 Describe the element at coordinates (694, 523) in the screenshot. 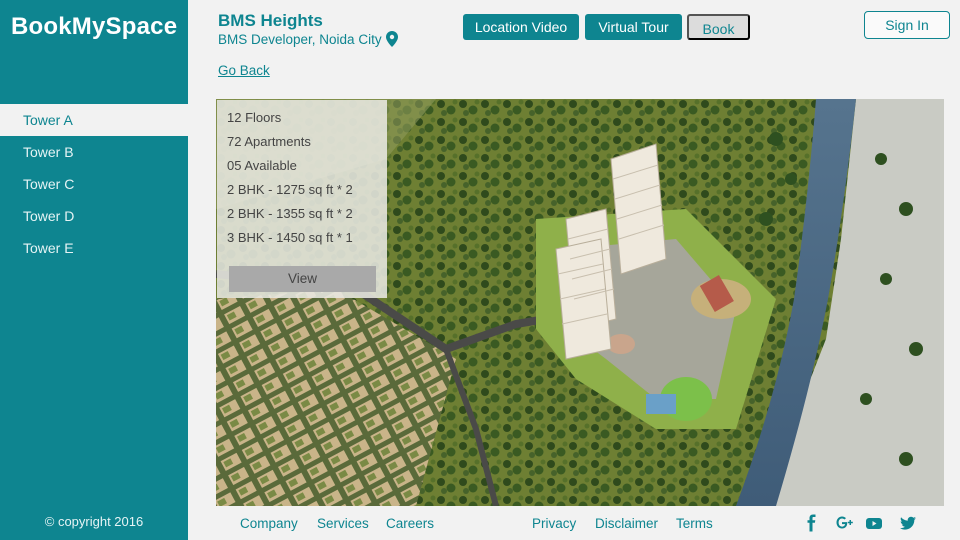

I see `footer-link-terms: Terms` at that location.